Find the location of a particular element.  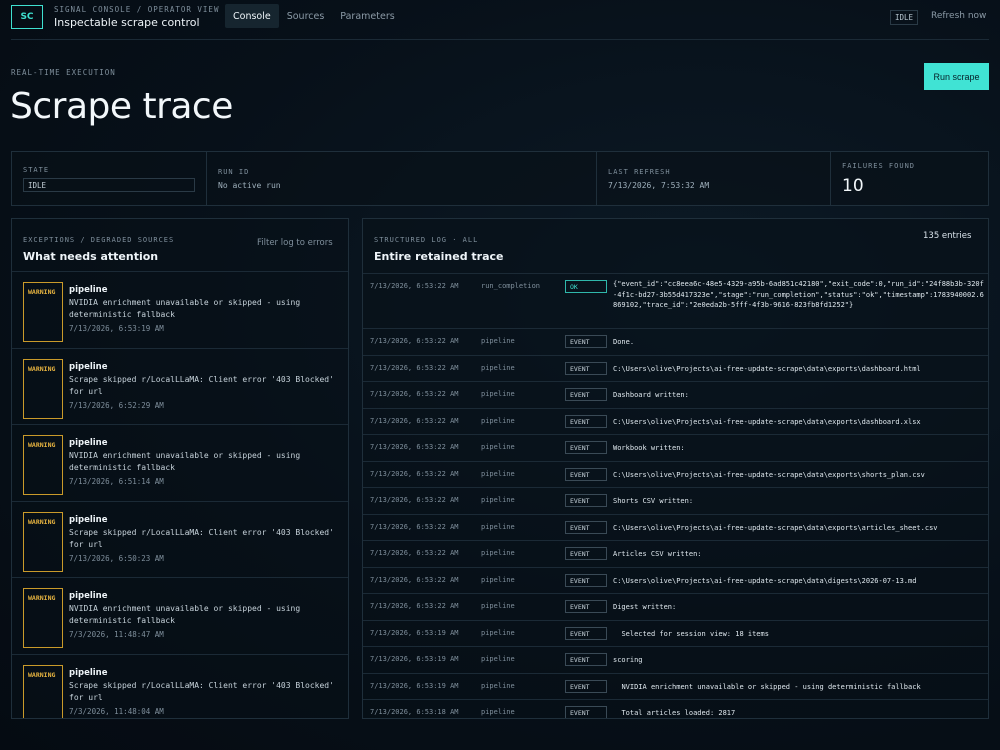

exceptions-eyebrow: EXCEPTIONS / DEGRADED SOURCES is located at coordinates (99, 240).